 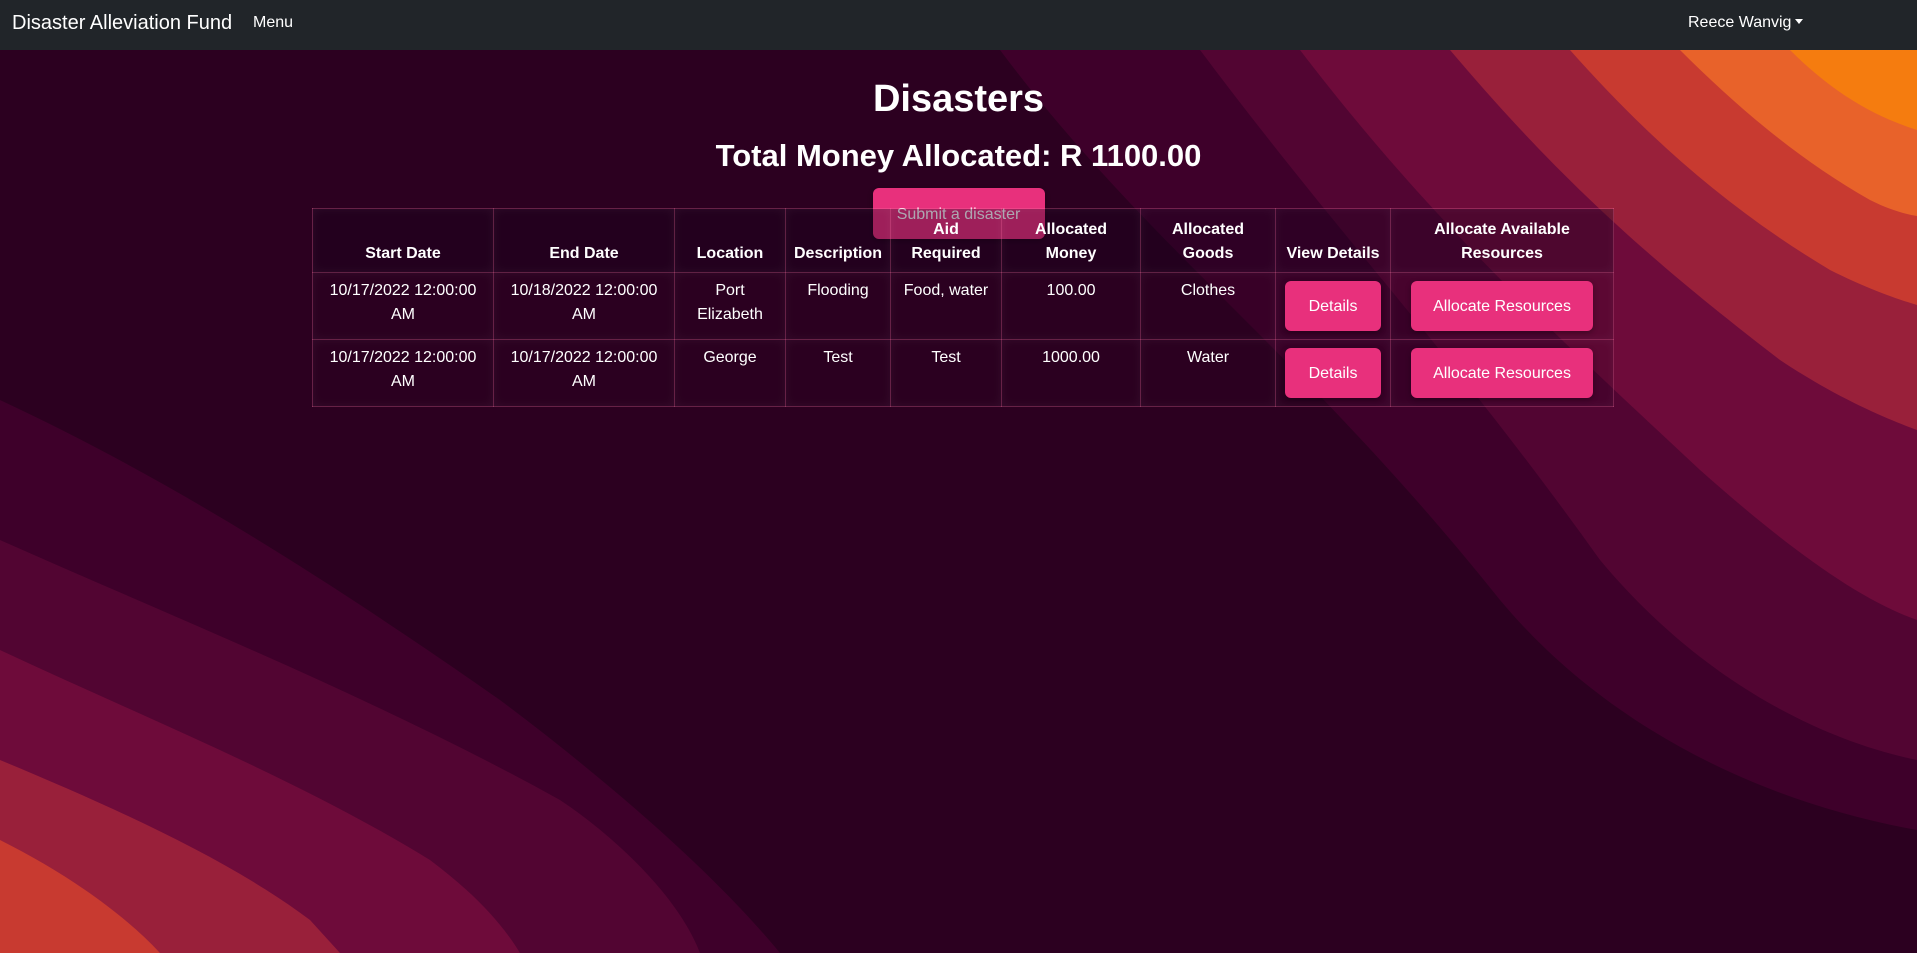 I want to click on caret-down-icon, so click(x=1799, y=21).